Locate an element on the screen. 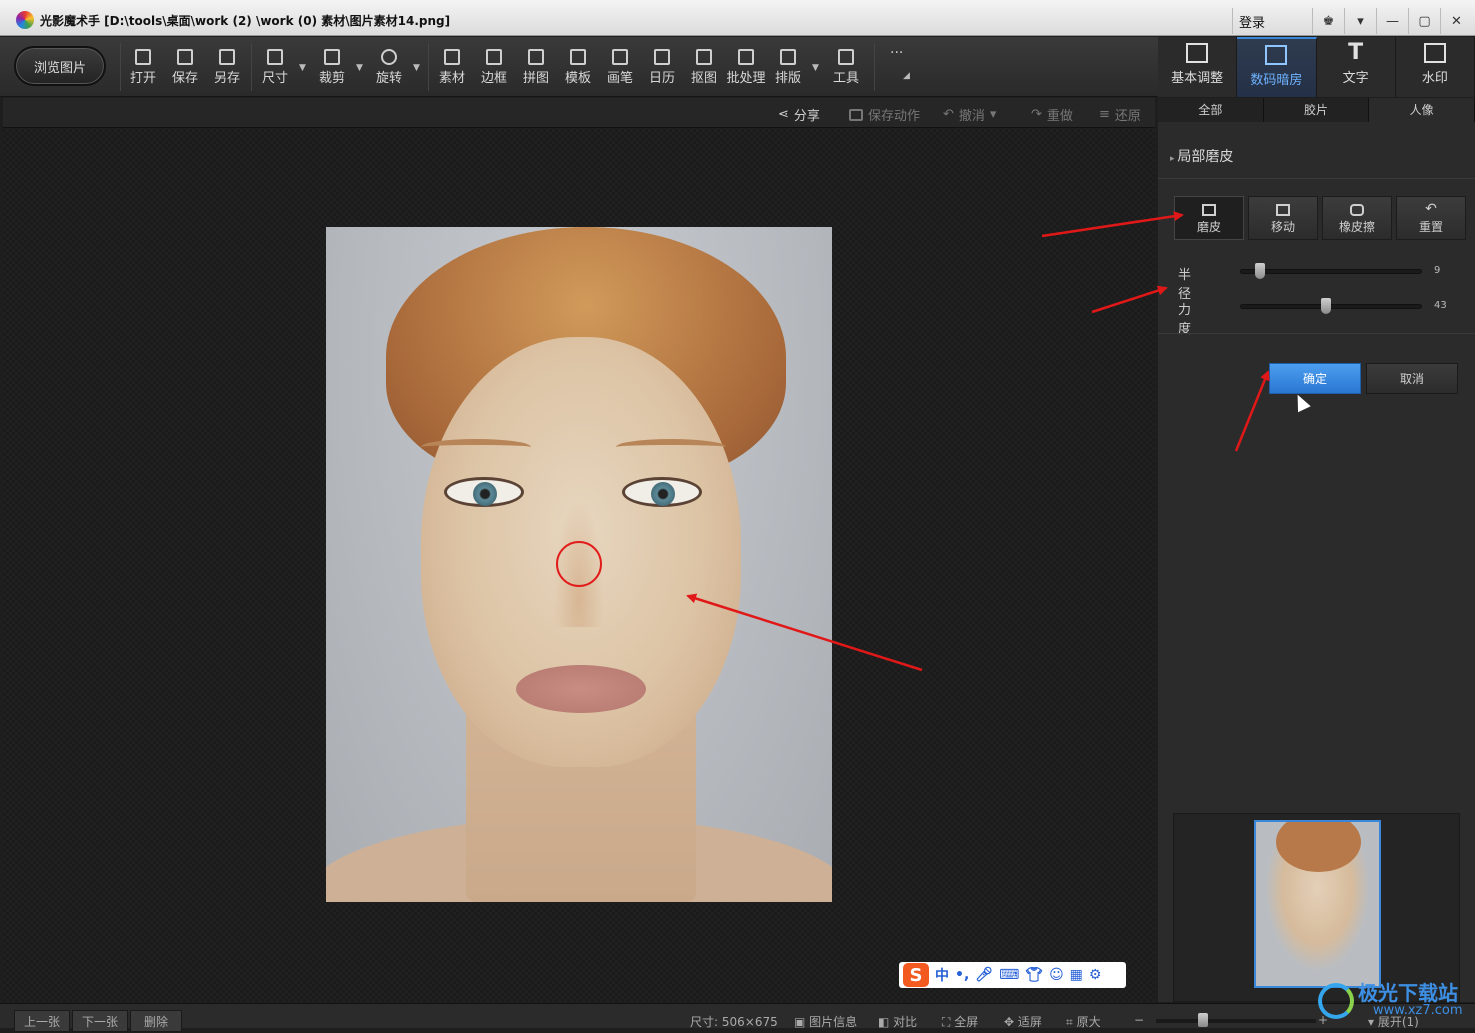 Image resolution: width=1475 pixels, height=1033 pixels. open-button: 打开 is located at coordinates (143, 68).